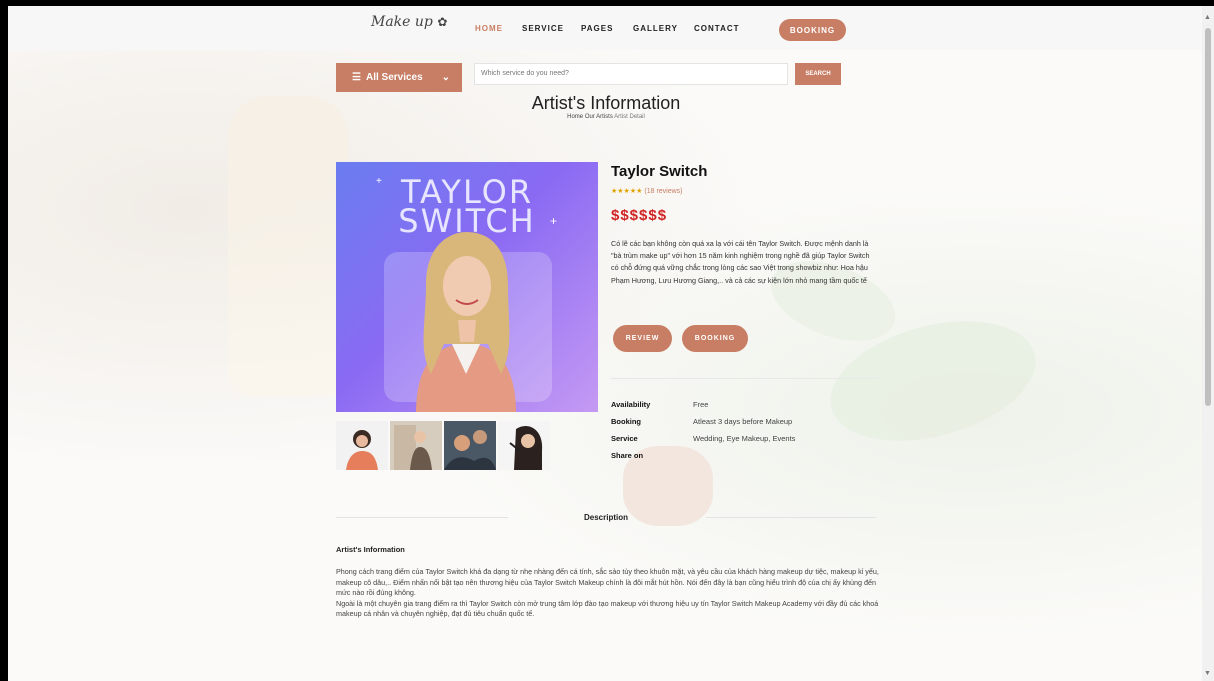 The height and width of the screenshot is (681, 1214). Describe the element at coordinates (543, 28) in the screenshot. I see `nav-service: SERVICE` at that location.